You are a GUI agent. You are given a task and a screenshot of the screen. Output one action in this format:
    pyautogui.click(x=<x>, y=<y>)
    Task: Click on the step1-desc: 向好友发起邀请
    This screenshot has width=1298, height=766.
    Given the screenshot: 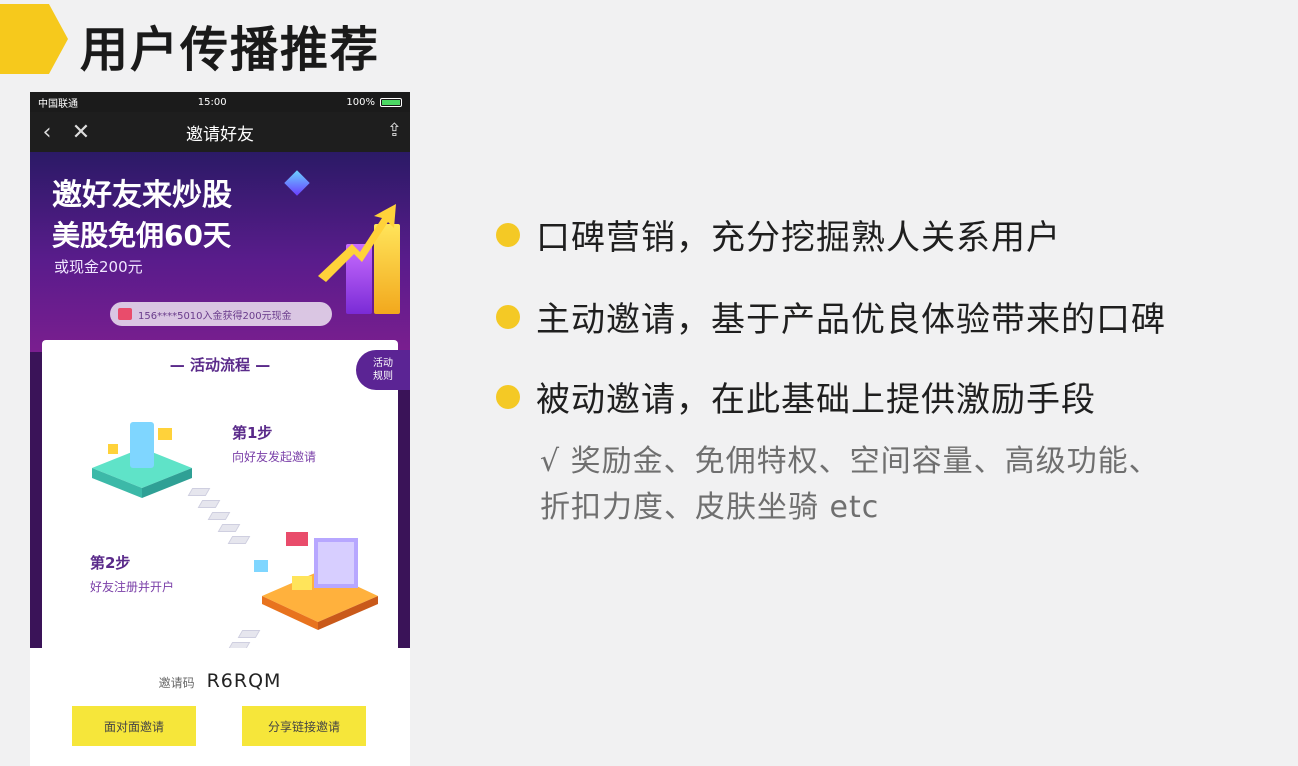 What is the action you would take?
    pyautogui.click(x=274, y=457)
    